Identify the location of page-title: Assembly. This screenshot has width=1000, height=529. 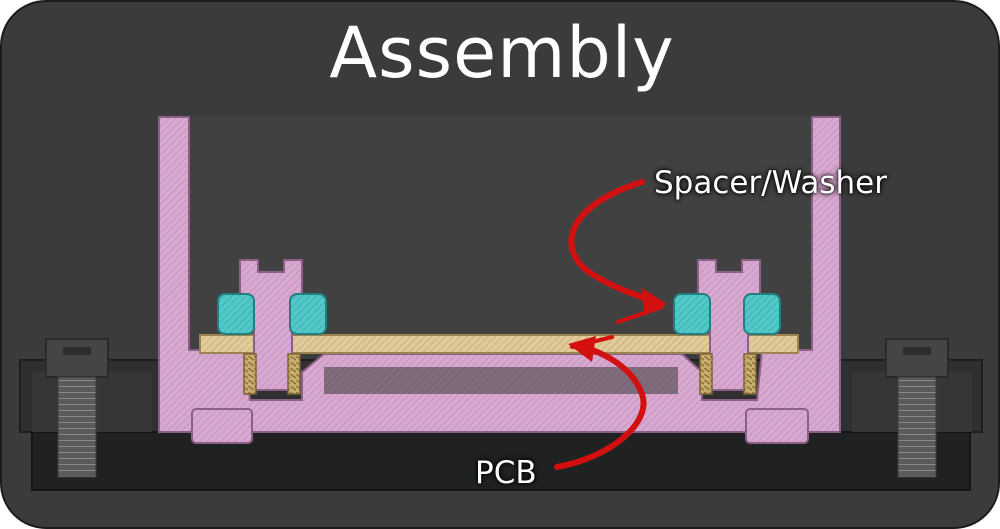
(502, 53).